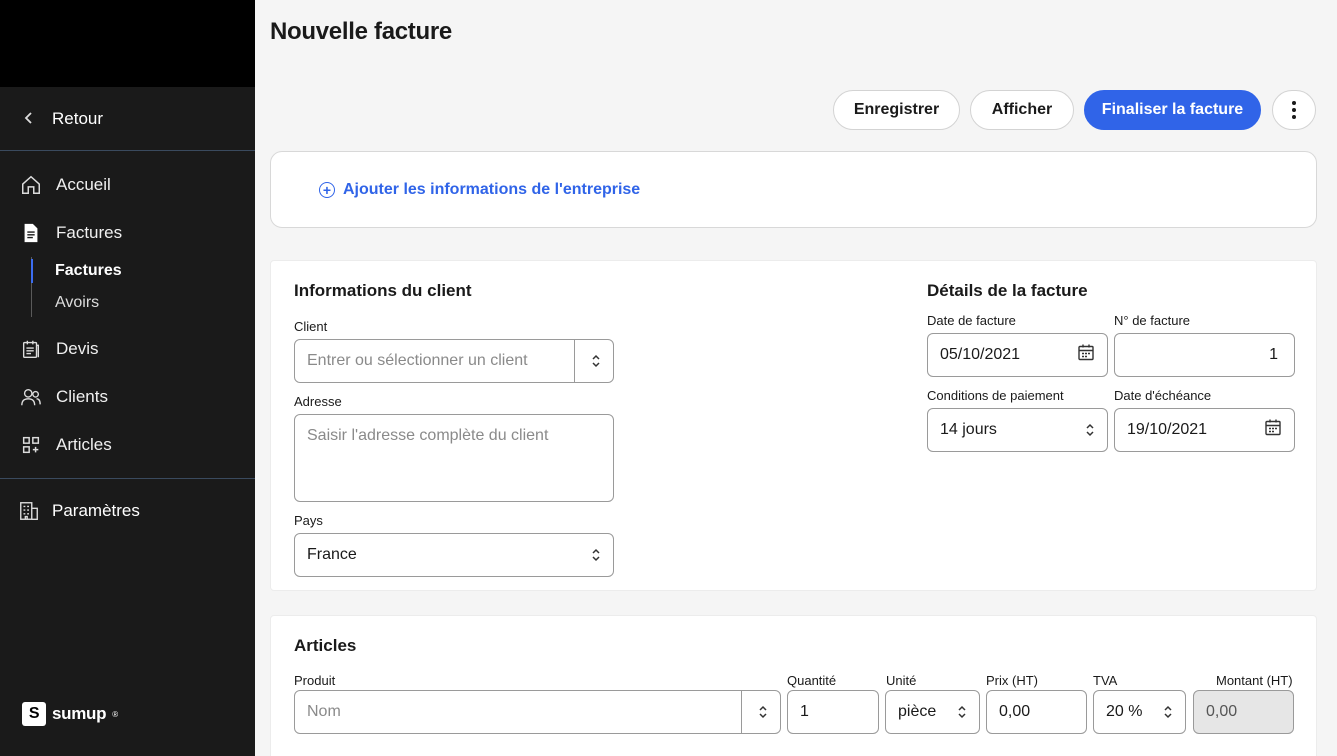 The image size is (1337, 756). I want to click on price-column-label: Prix (HT), so click(1012, 680).